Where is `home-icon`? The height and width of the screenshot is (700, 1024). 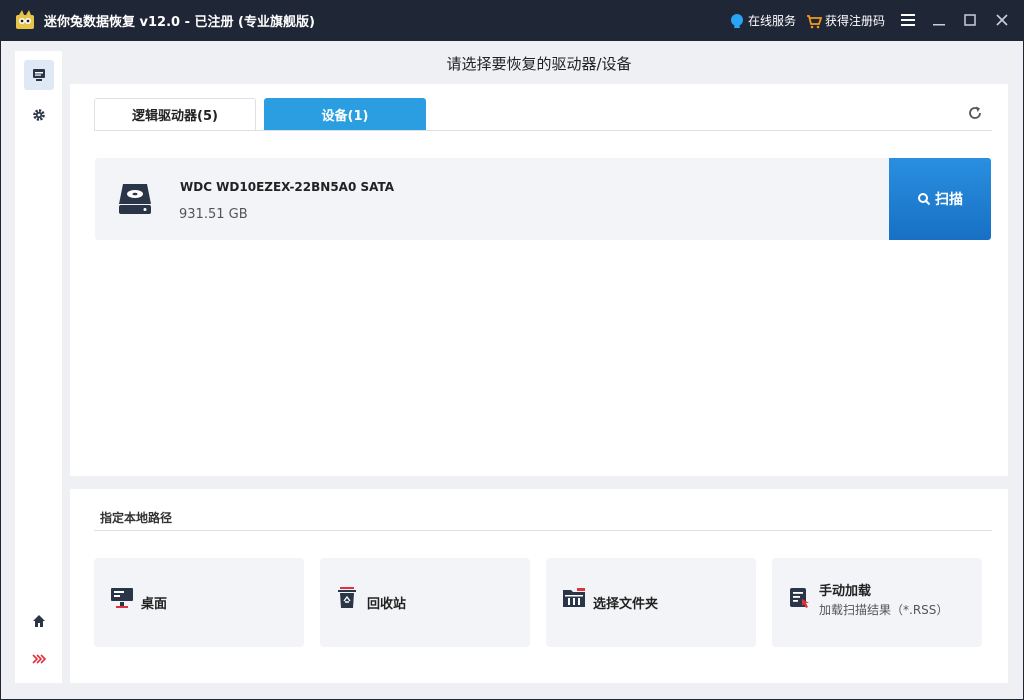 home-icon is located at coordinates (39, 621).